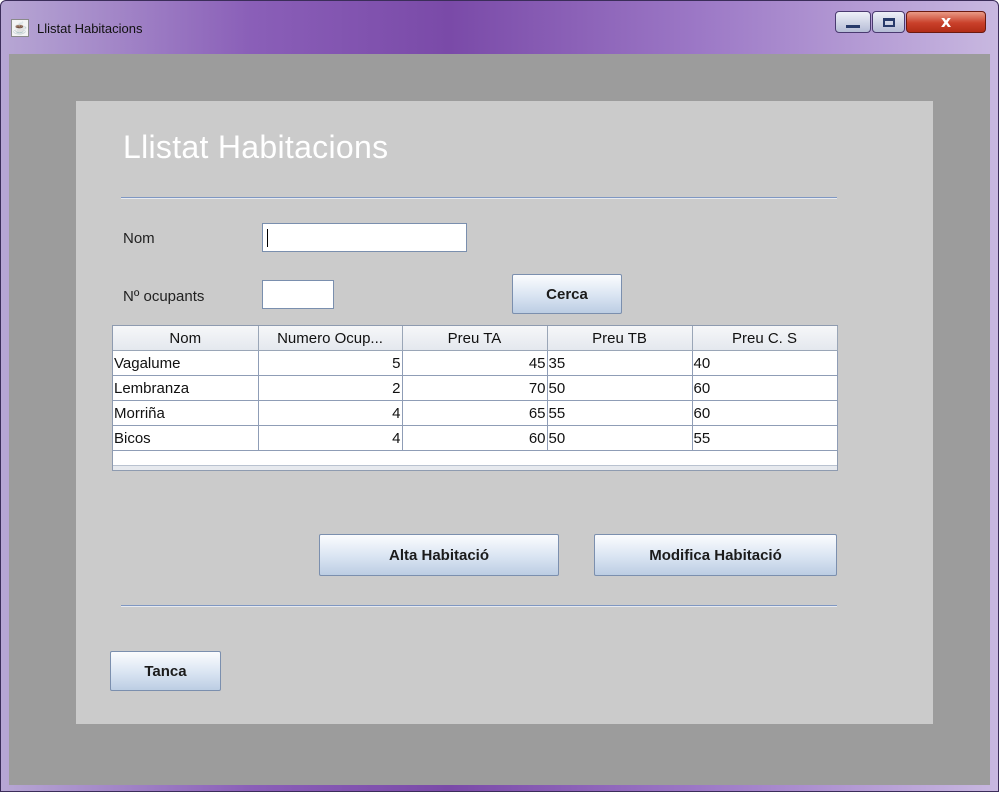 This screenshot has width=999, height=792. What do you see at coordinates (364, 237) in the screenshot?
I see `nom-input` at bounding box center [364, 237].